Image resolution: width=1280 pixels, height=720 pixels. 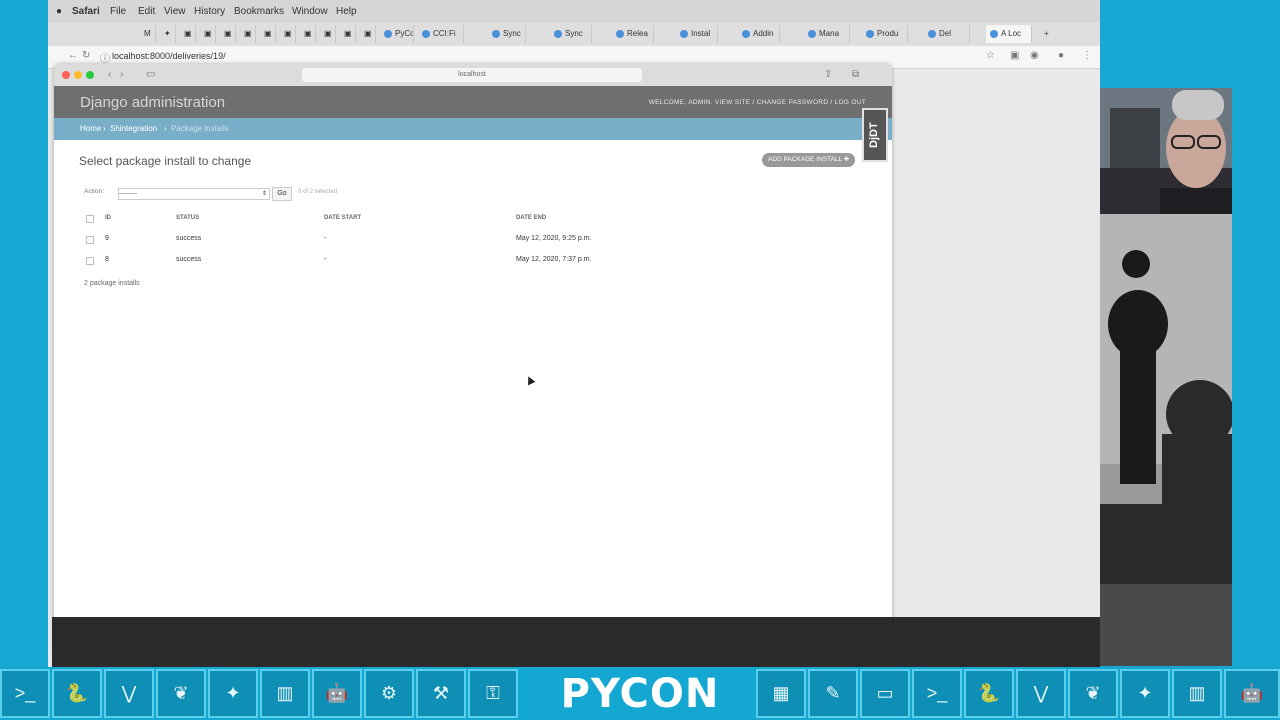 What do you see at coordinates (118, 11) in the screenshot?
I see `menu-file: File` at bounding box center [118, 11].